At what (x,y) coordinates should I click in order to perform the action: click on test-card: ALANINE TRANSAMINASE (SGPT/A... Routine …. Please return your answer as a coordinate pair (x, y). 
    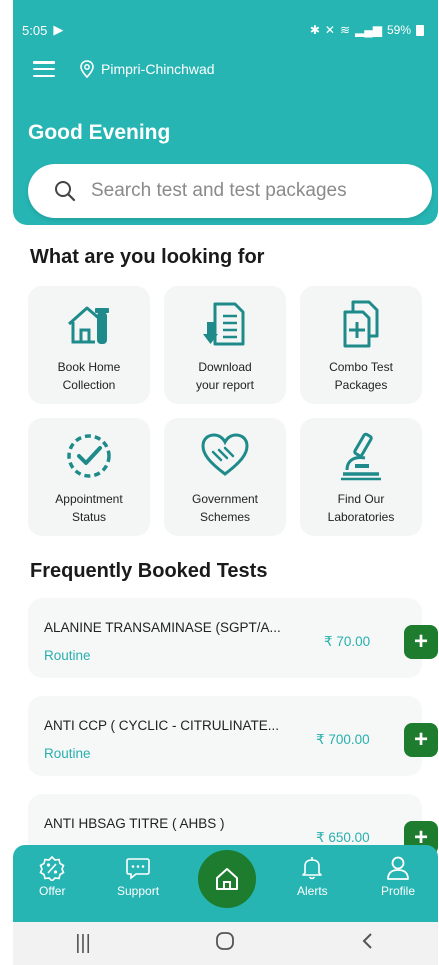
    Looking at the image, I should click on (233, 638).